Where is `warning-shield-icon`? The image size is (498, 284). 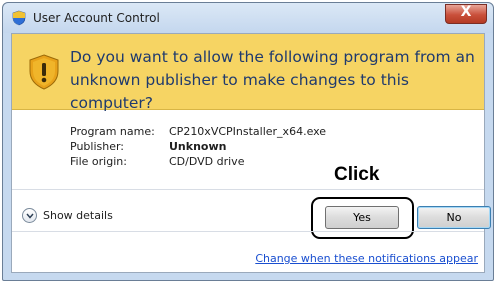
warning-shield-icon is located at coordinates (44, 72).